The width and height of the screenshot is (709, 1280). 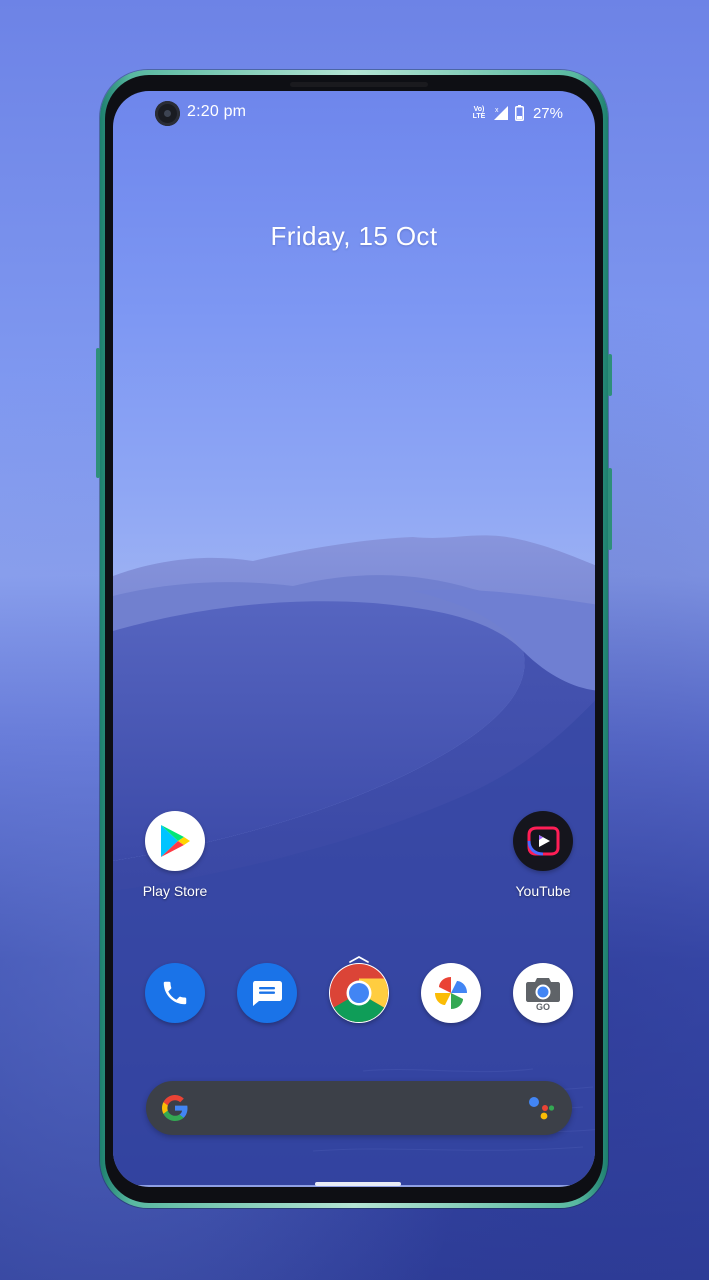 I want to click on app-youtube: YouTube, so click(x=543, y=855).